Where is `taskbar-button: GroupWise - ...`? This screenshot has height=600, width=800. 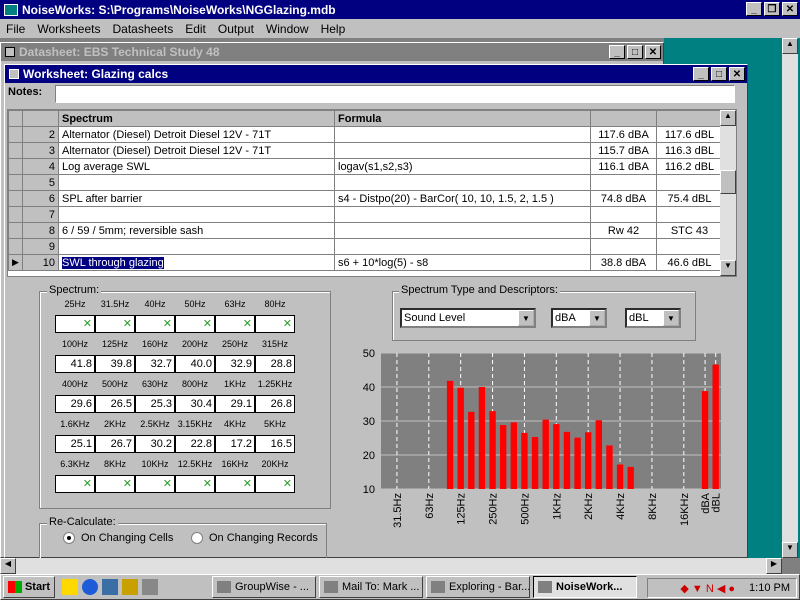
taskbar-button: GroupWise - ... is located at coordinates (264, 587).